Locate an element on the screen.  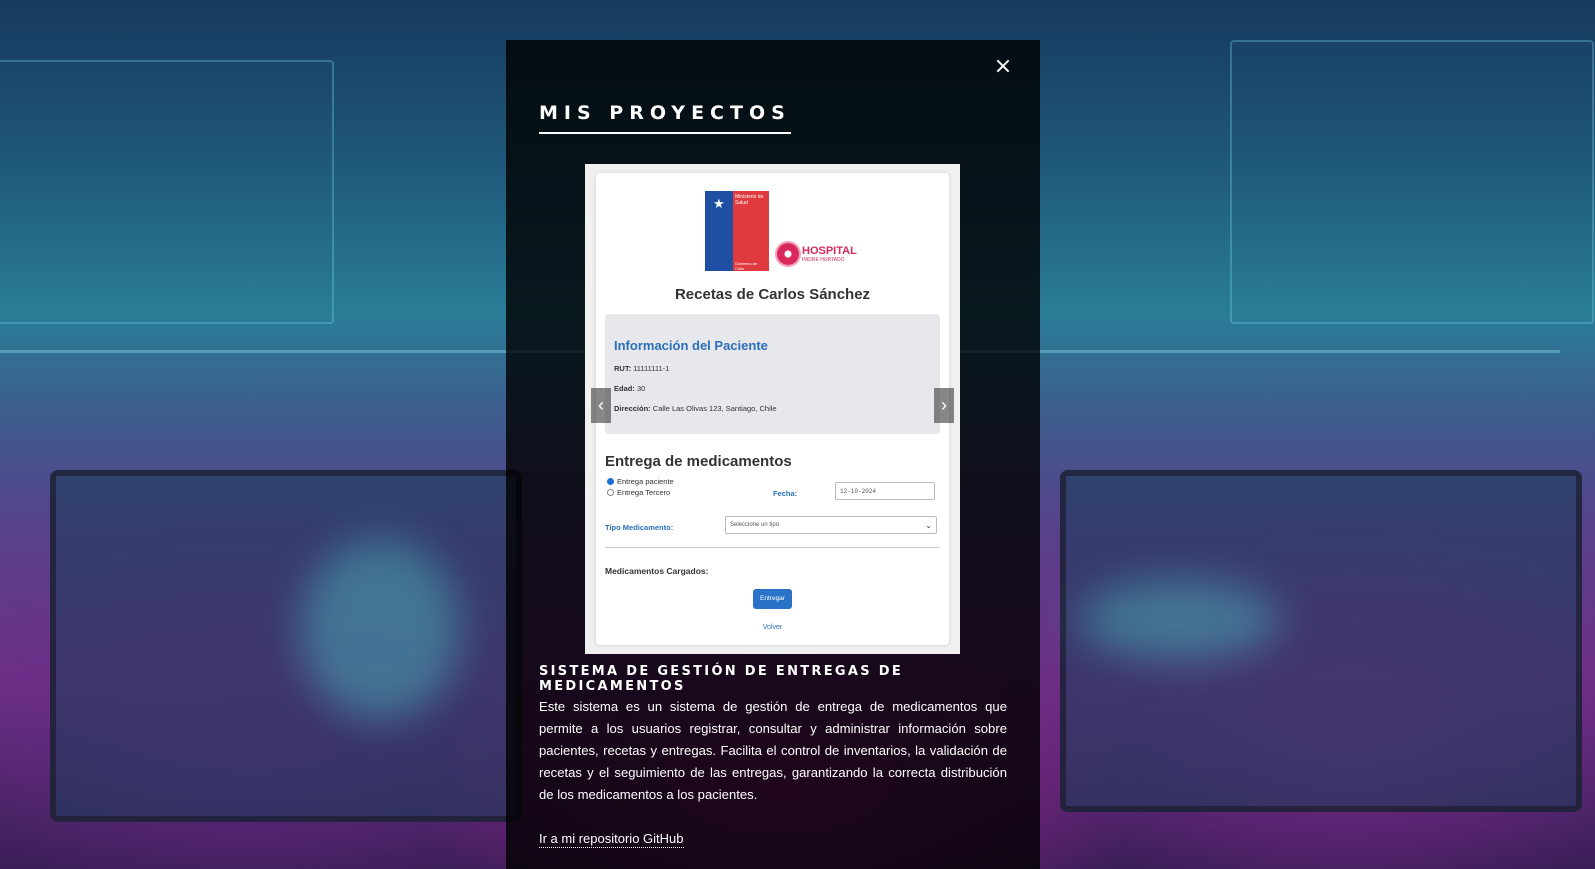
fecha-label: Fecha: is located at coordinates (785, 493).